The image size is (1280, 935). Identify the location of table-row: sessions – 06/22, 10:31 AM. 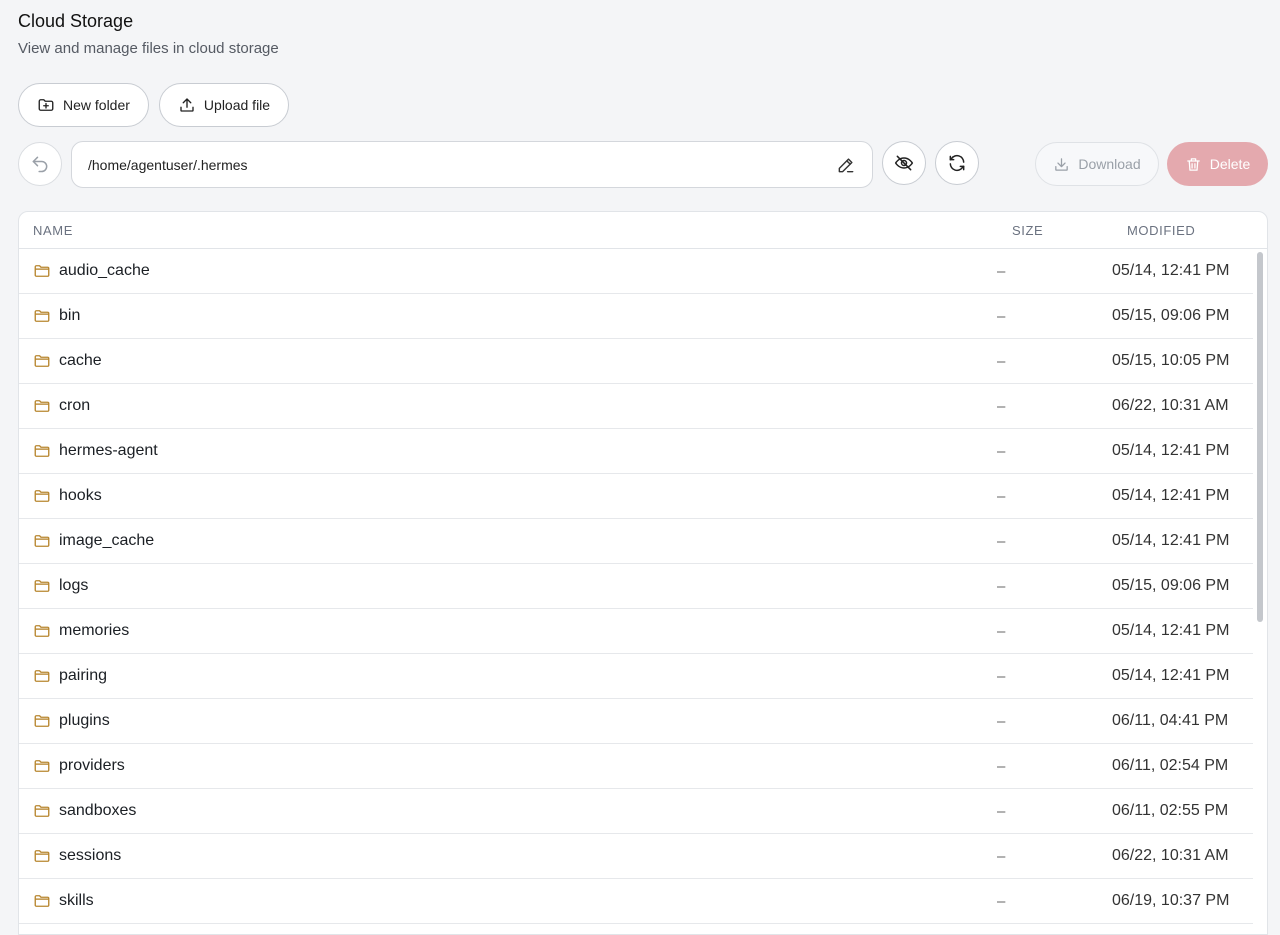
(636, 856).